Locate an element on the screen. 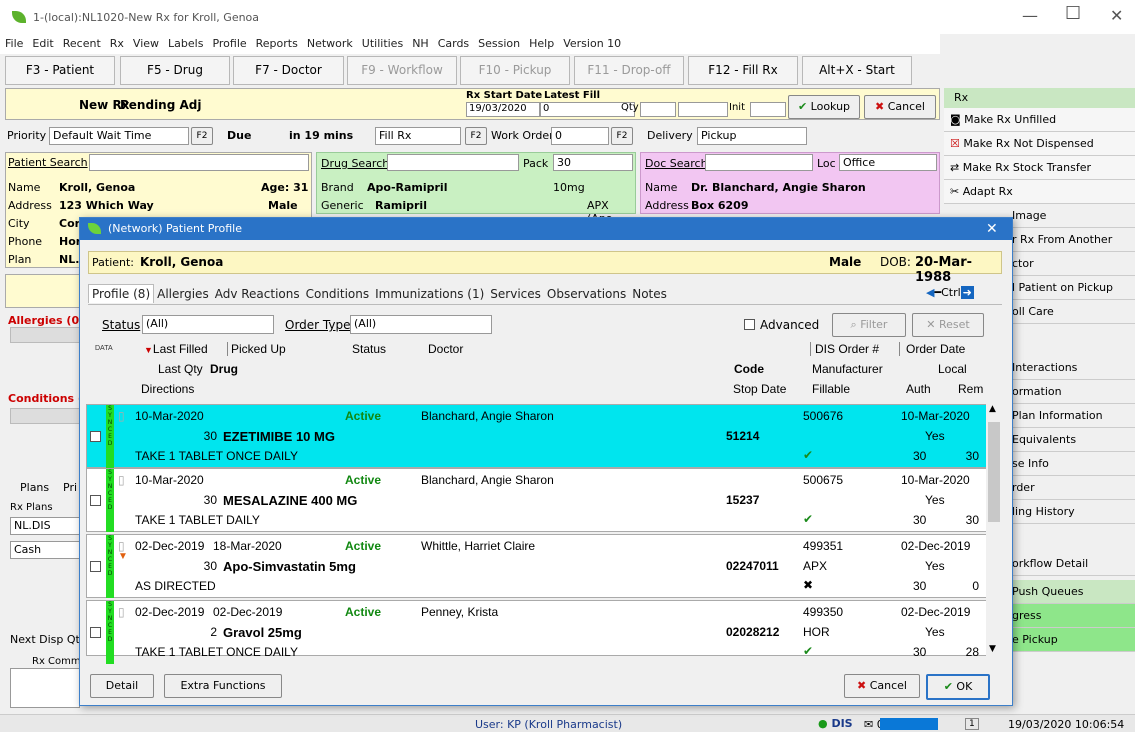 Image resolution: width=1135 pixels, height=732 pixels. menu-item: Help is located at coordinates (541, 42).